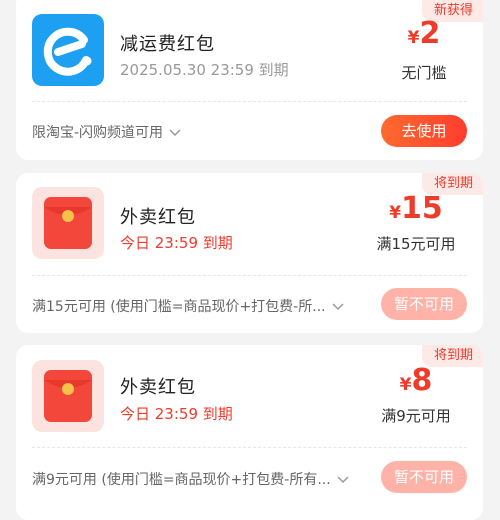 This screenshot has height=520, width=500. What do you see at coordinates (167, 44) in the screenshot?
I see `coupon-title: 减运费红包` at bounding box center [167, 44].